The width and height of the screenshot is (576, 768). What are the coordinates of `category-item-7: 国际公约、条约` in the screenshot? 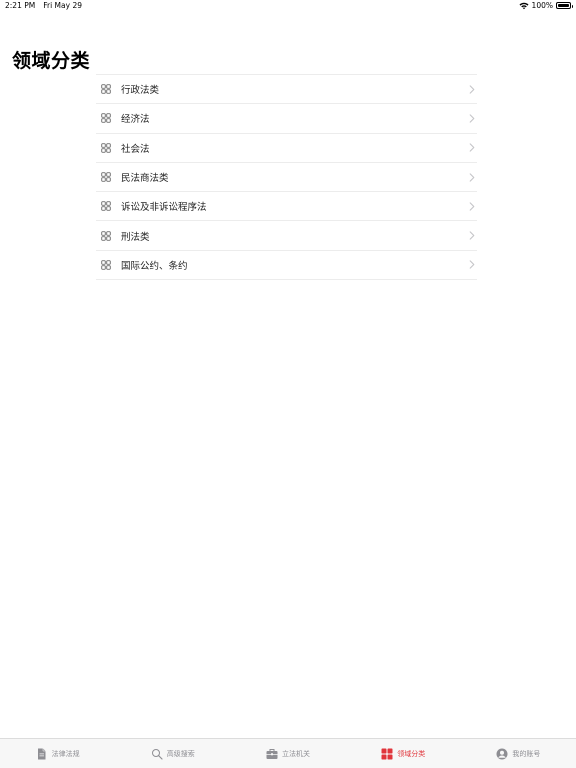 It's located at (286, 266).